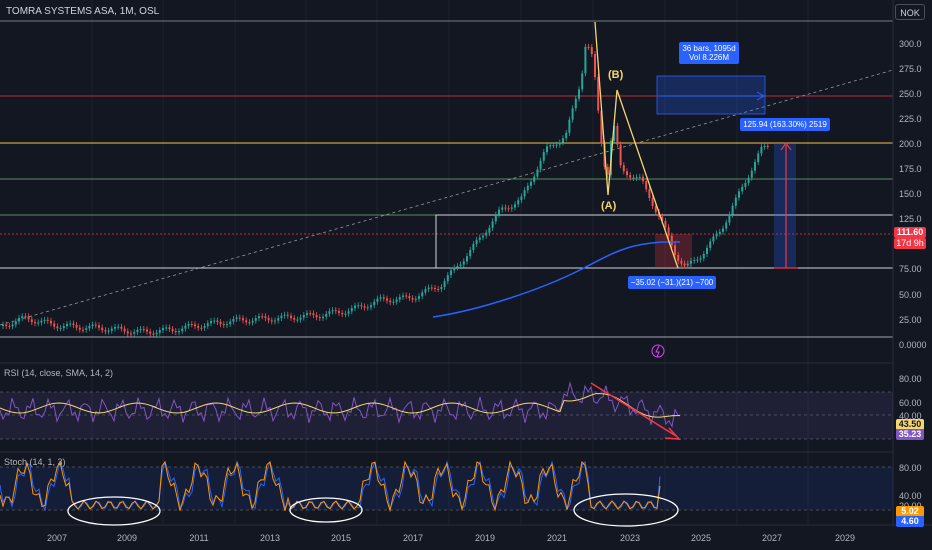 The image size is (932, 550). Describe the element at coordinates (609, 206) in the screenshot. I see `wave-label-a: (A)` at that location.